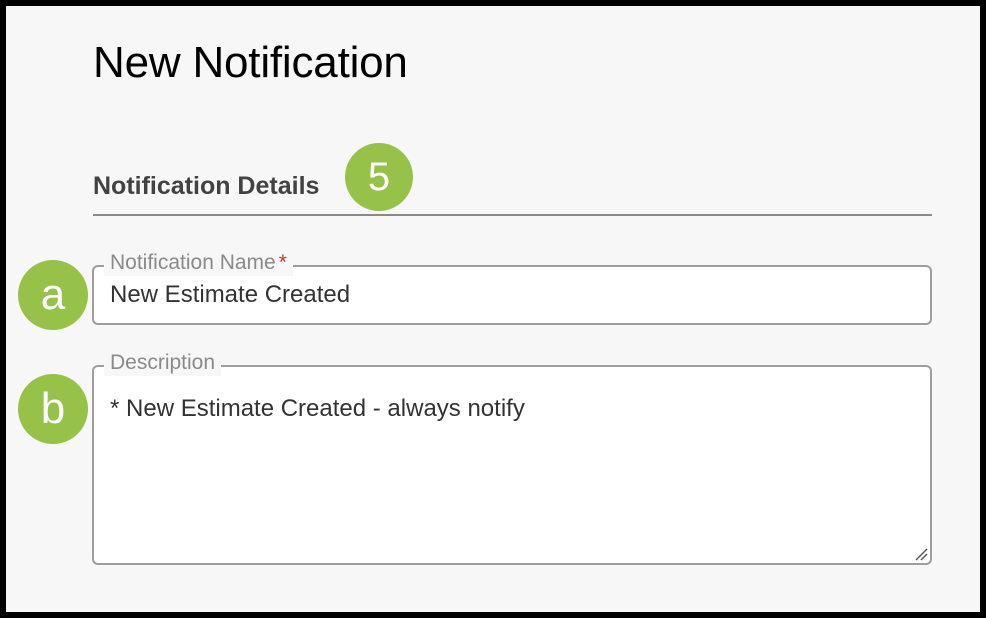 Image resolution: width=986 pixels, height=618 pixels. What do you see at coordinates (317, 409) in the screenshot?
I see `description-value: * New Estimate Created - always notify` at bounding box center [317, 409].